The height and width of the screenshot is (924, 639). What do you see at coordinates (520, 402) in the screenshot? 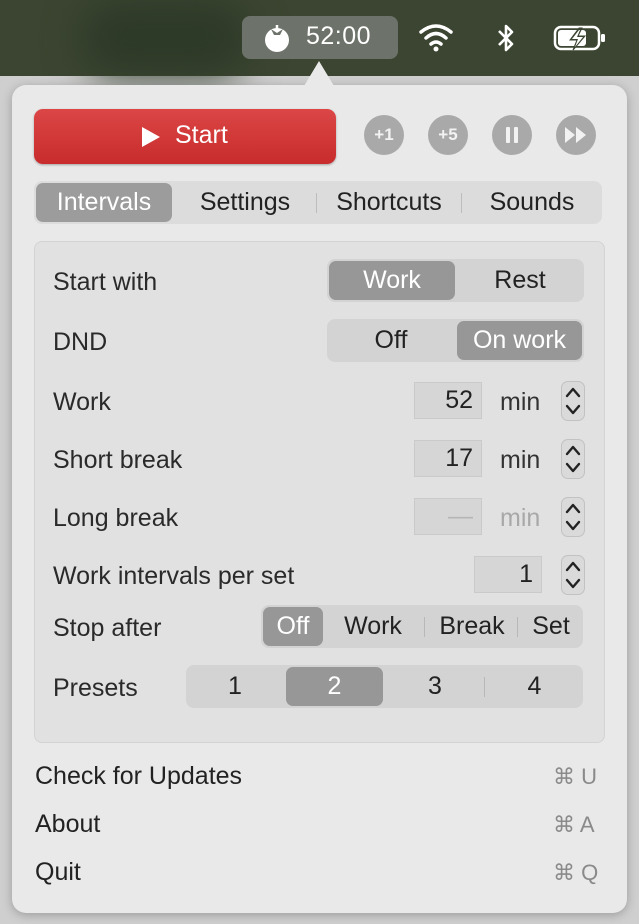
I see `work-unit: min` at bounding box center [520, 402].